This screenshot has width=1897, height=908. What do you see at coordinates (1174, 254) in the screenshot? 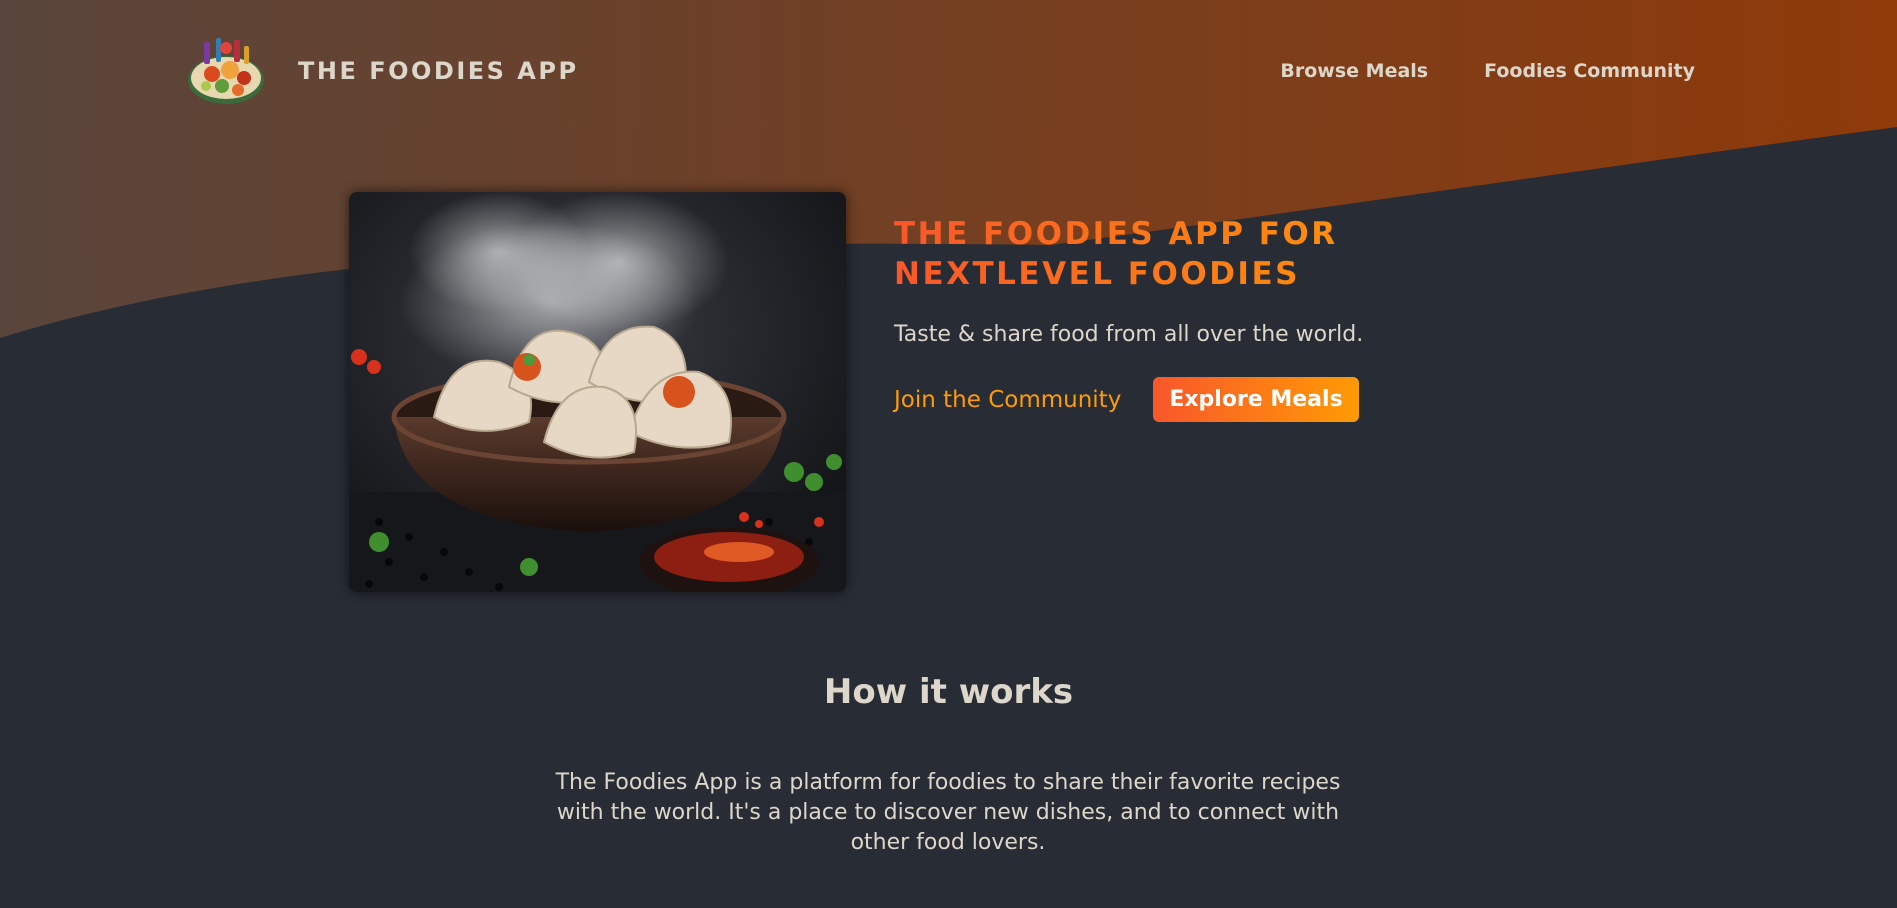
I see `hero-title: THE FOODIES APP FOR NEXTLEVEL FOODIES` at bounding box center [1174, 254].